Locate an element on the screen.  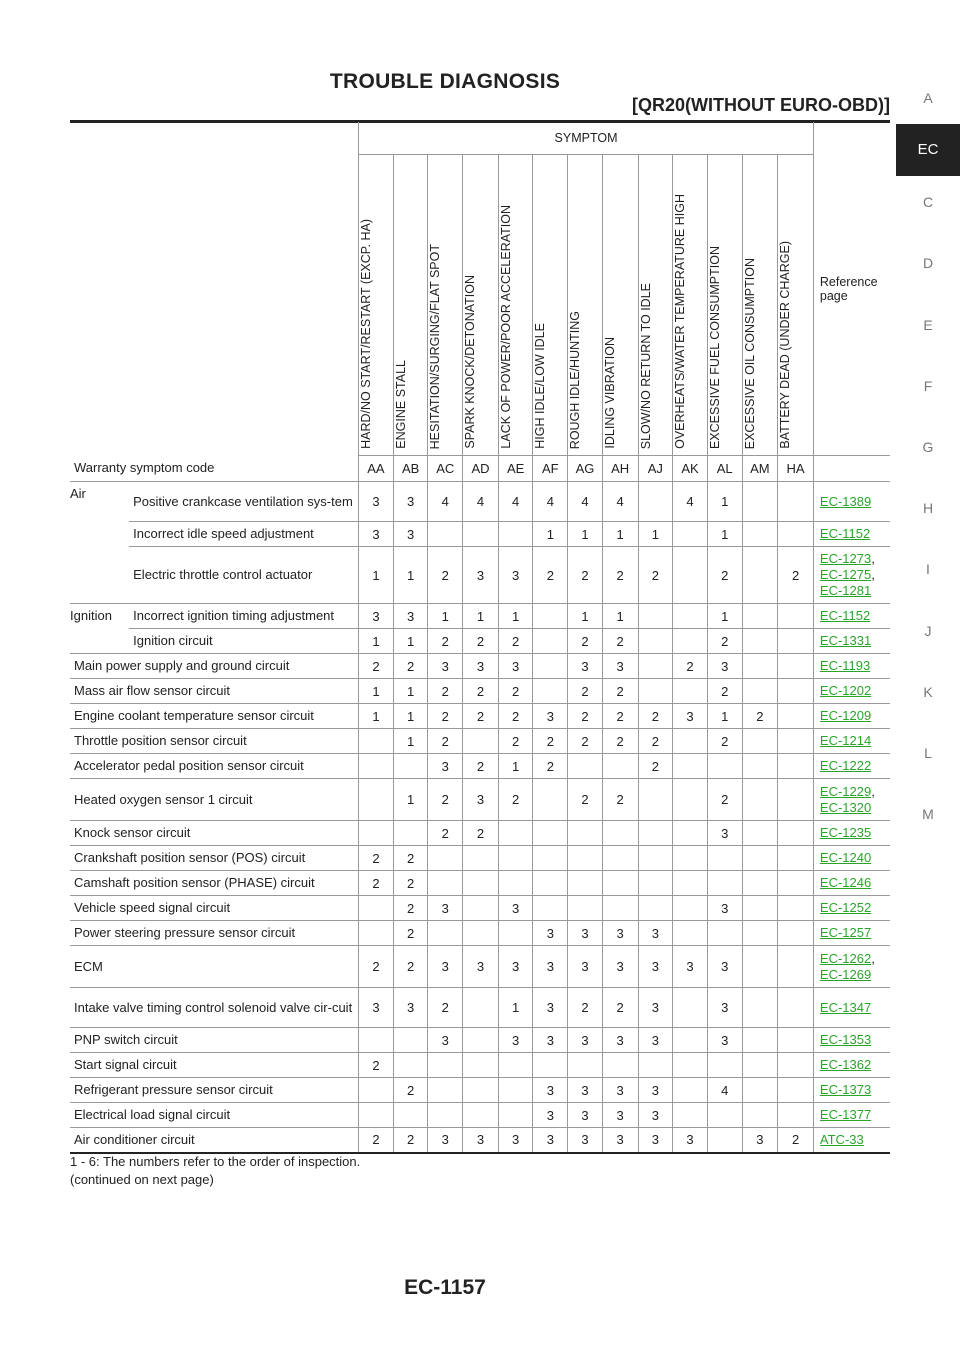
reference-link: EC-1262 is located at coordinates (845, 958).